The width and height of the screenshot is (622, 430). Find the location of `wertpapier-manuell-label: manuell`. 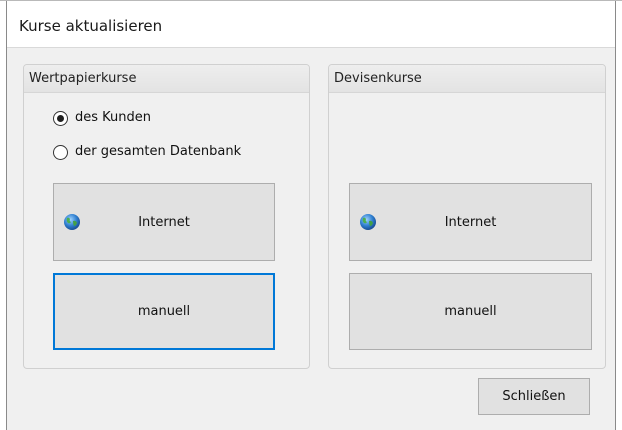

wertpapier-manuell-label: manuell is located at coordinates (164, 311).